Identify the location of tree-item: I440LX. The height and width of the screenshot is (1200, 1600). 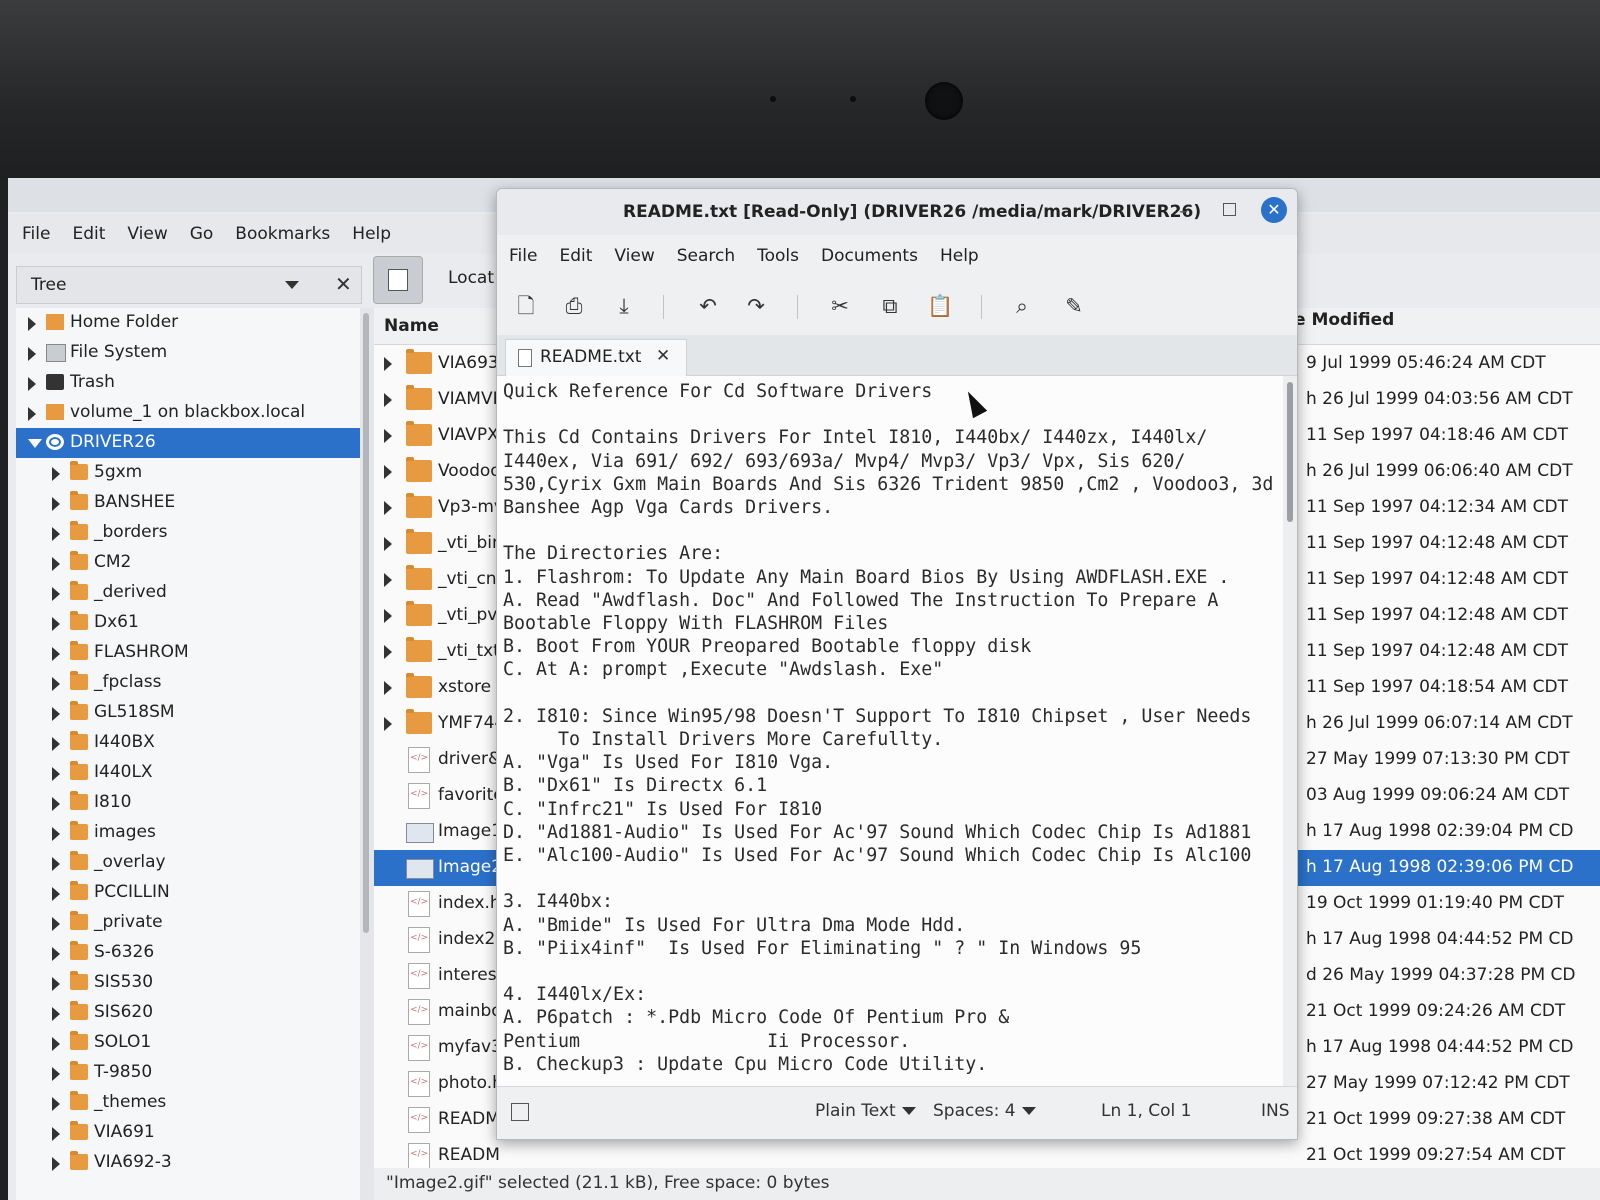
(188, 773).